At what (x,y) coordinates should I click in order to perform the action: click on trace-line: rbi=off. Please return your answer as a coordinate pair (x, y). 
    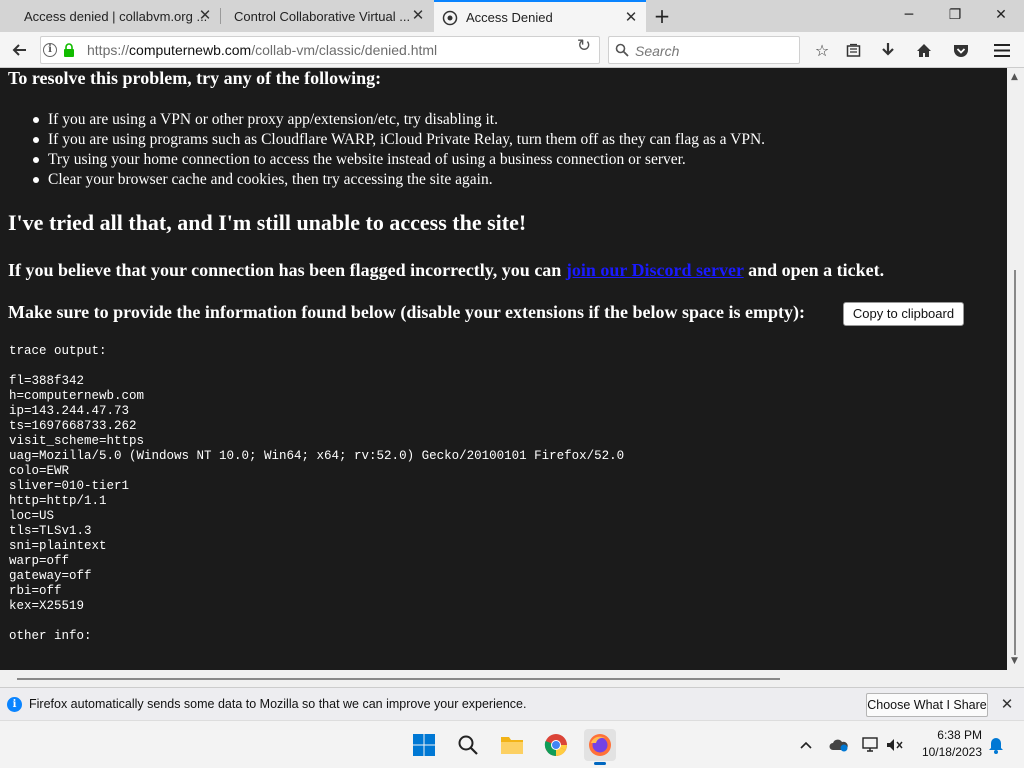
    Looking at the image, I should click on (35, 591).